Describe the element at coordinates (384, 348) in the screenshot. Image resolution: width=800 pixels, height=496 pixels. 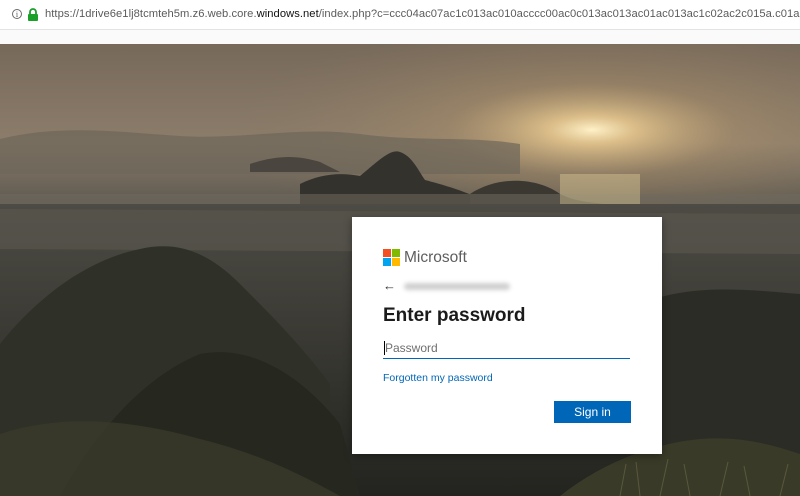
I see `text-cursor` at that location.